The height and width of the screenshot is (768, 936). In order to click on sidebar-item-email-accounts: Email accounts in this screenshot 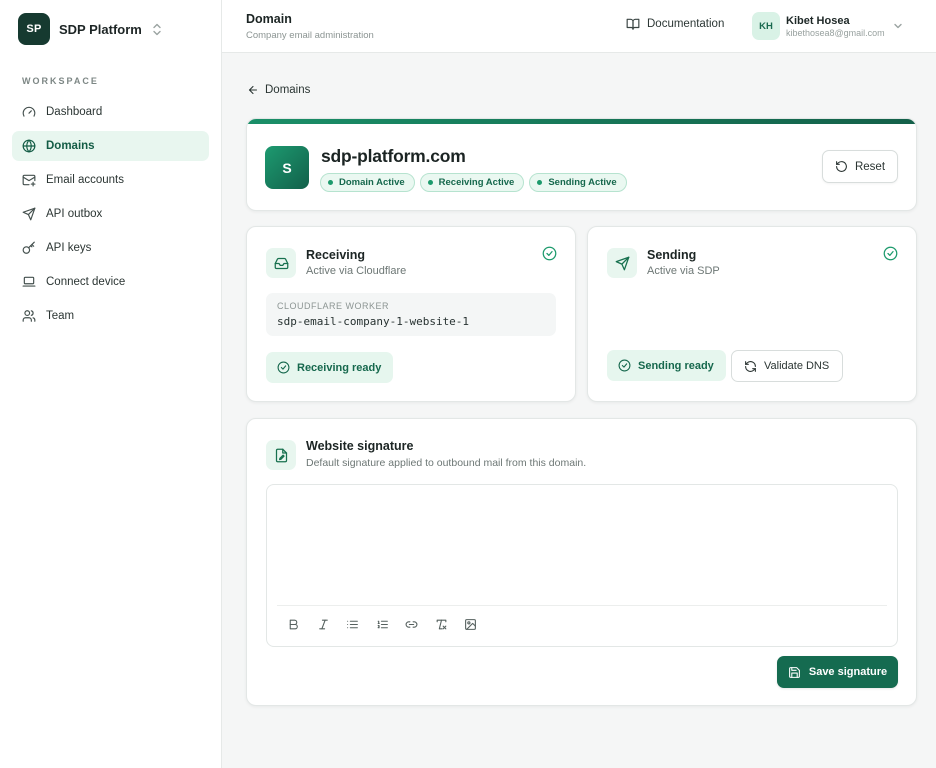, I will do `click(110, 180)`.